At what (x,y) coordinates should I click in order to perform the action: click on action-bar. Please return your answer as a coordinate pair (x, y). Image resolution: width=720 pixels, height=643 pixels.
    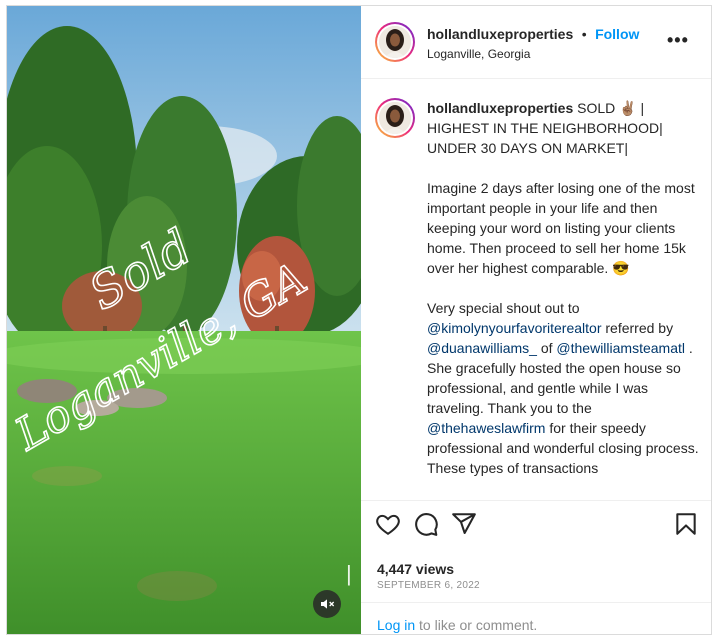
    Looking at the image, I should click on (536, 522).